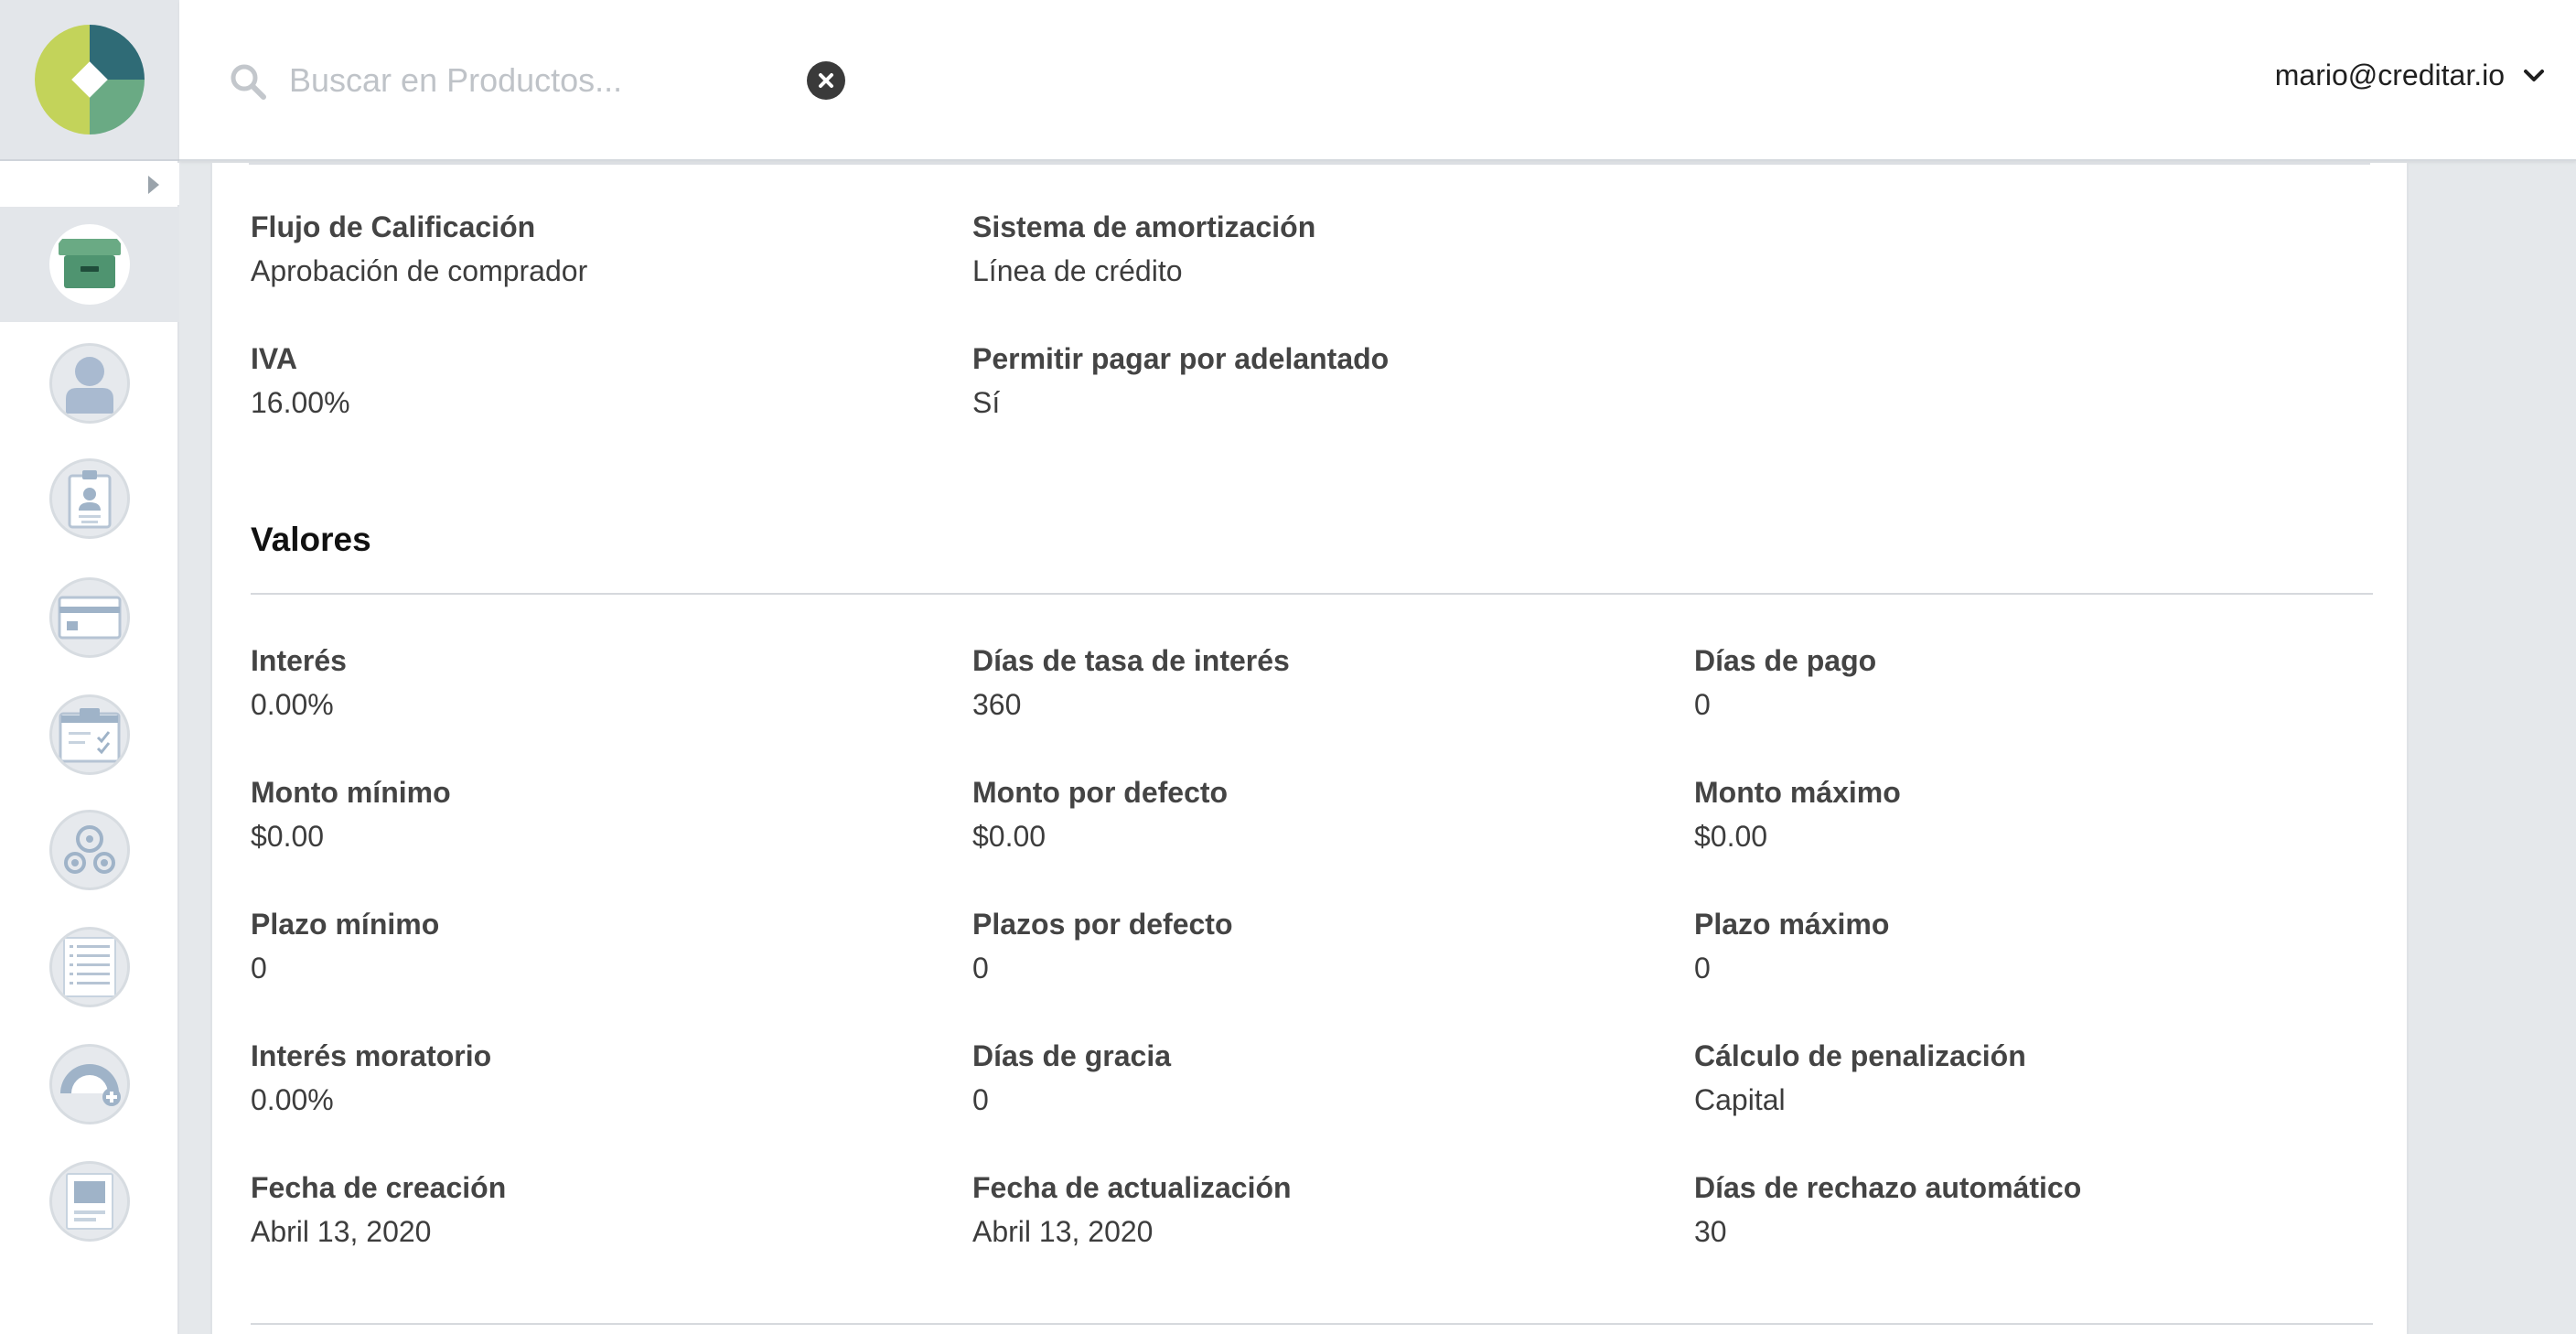  What do you see at coordinates (2390, 76) in the screenshot?
I see `user-email: mario@creditar.io` at bounding box center [2390, 76].